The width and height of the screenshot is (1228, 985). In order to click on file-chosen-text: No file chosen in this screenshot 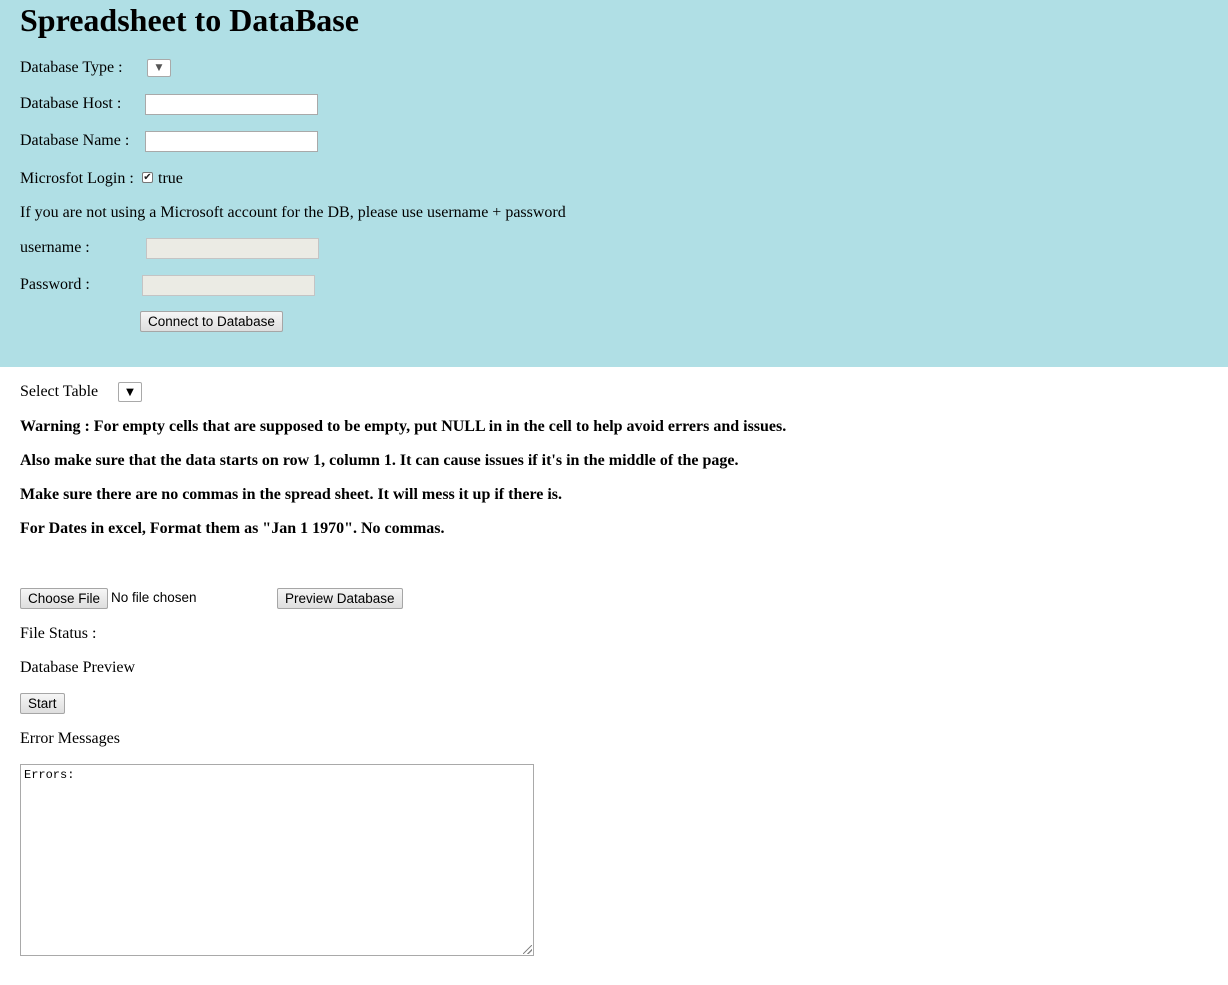, I will do `click(154, 597)`.